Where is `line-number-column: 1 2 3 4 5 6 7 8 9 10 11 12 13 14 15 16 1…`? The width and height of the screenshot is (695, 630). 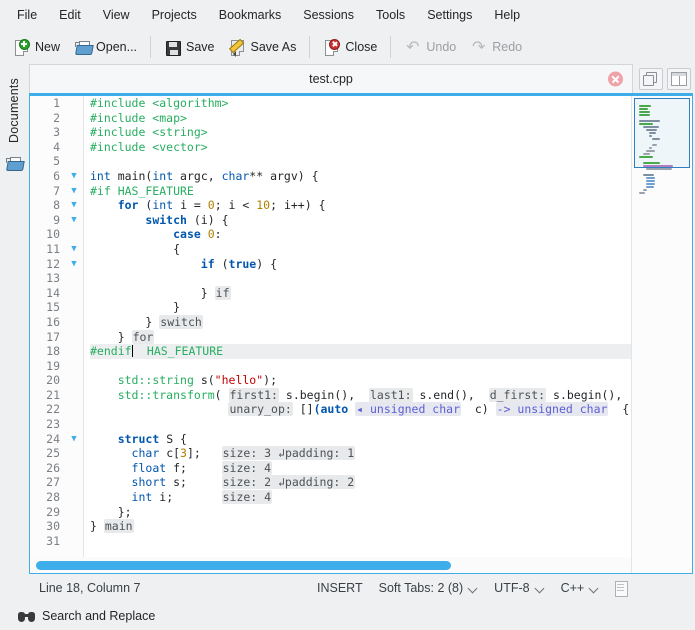
line-number-column: 1 2 3 4 5 6 7 8 9 10 11 12 13 14 15 16 1… is located at coordinates (47, 326).